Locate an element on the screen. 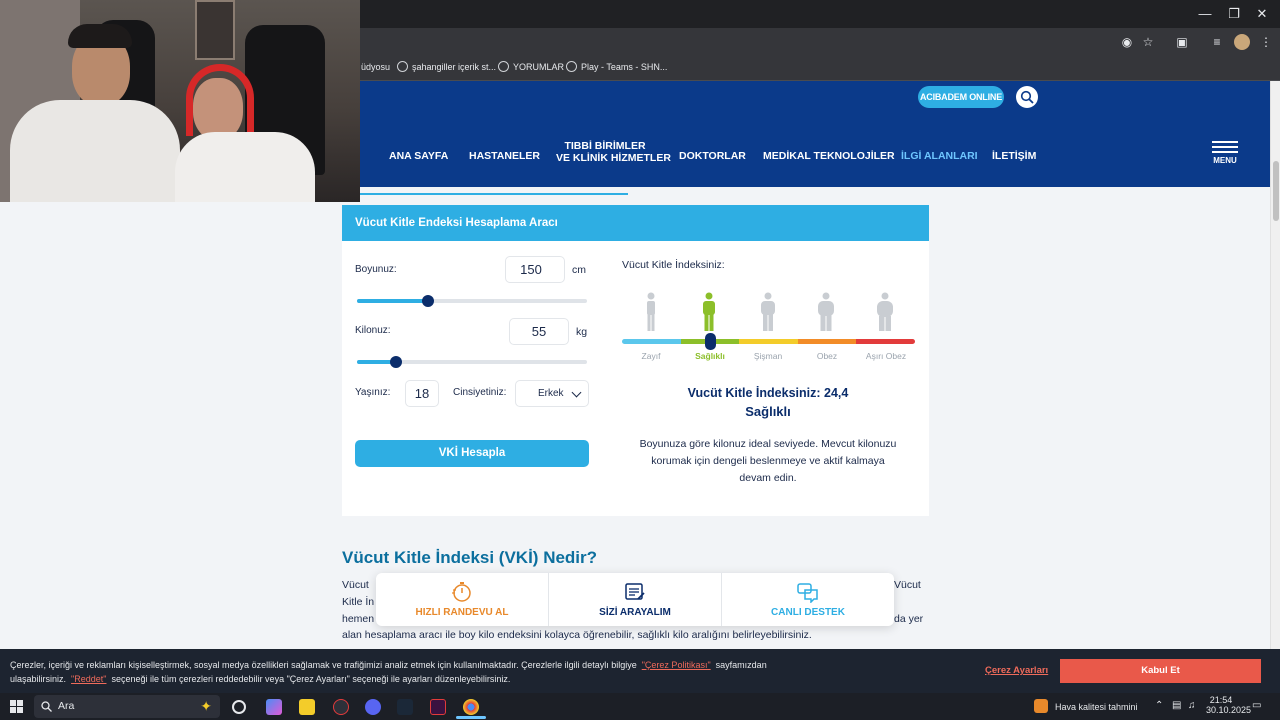 The height and width of the screenshot is (720, 1280). reading-list-icon: ≡ is located at coordinates (1217, 42).